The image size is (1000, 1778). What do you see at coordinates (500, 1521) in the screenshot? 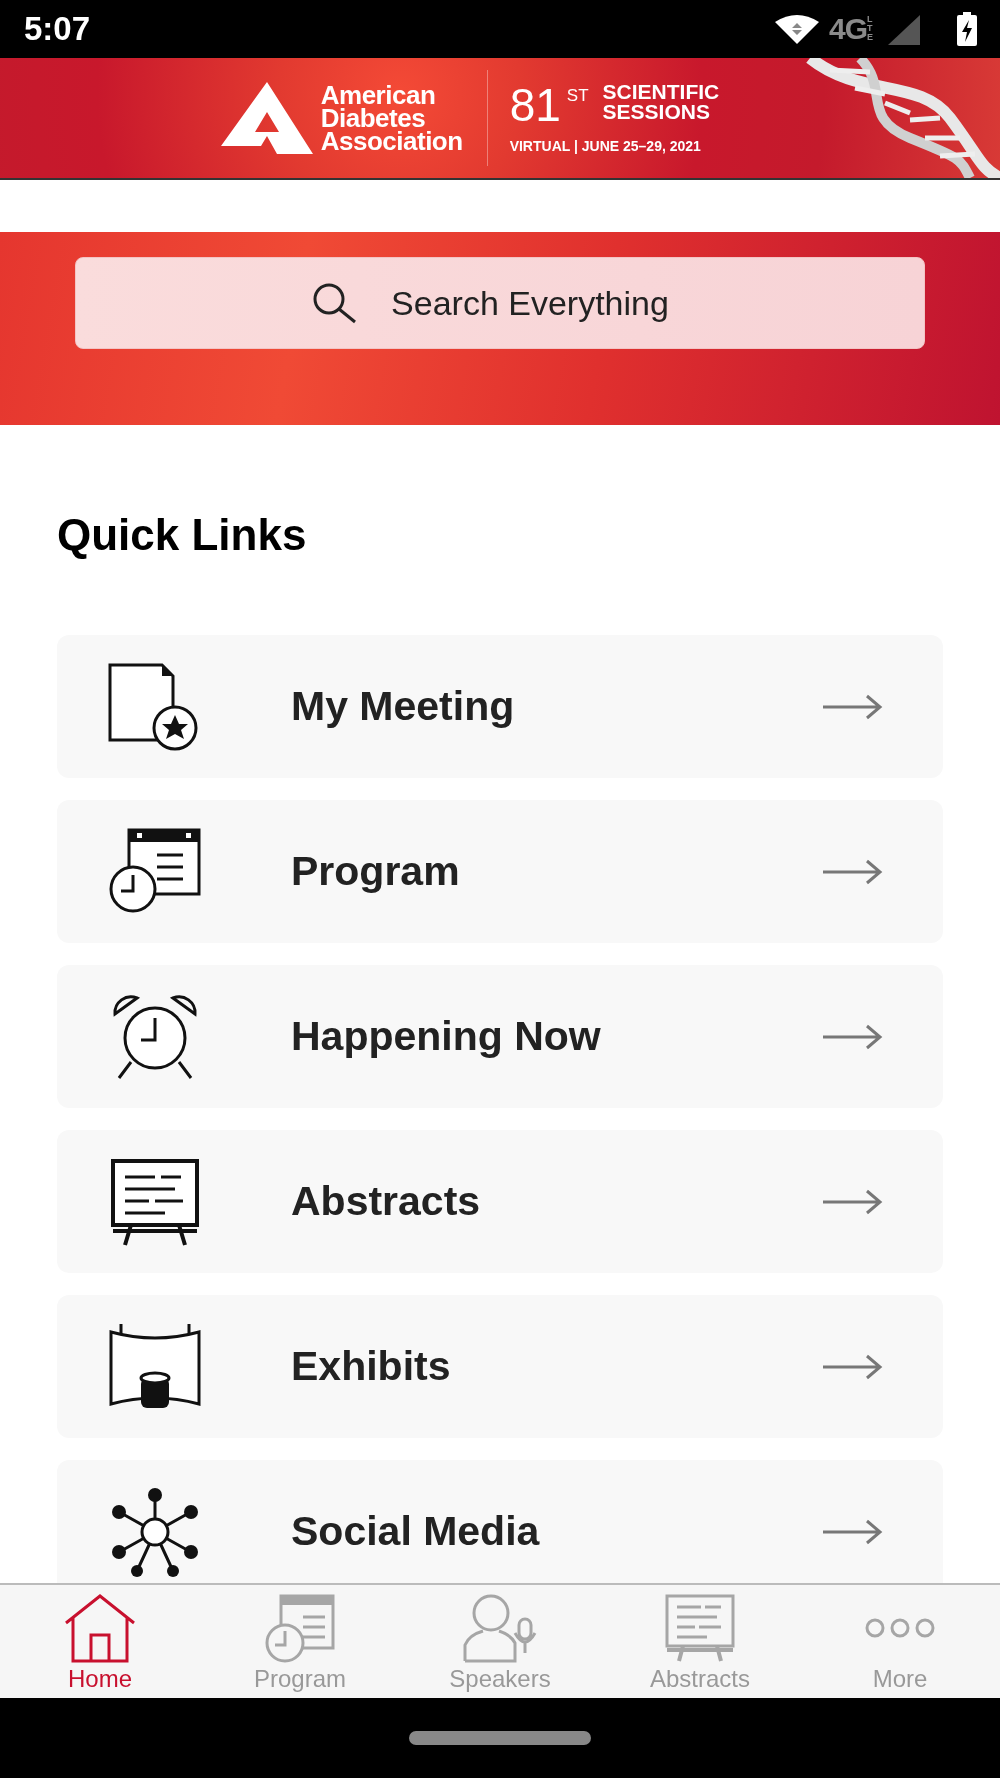
I see `quick-link-card: Social Media` at bounding box center [500, 1521].